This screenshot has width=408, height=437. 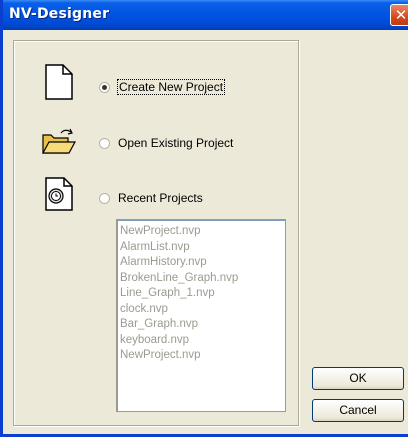 What do you see at coordinates (202, 294) in the screenshot?
I see `list-item: Line_Graph_1.nvp` at bounding box center [202, 294].